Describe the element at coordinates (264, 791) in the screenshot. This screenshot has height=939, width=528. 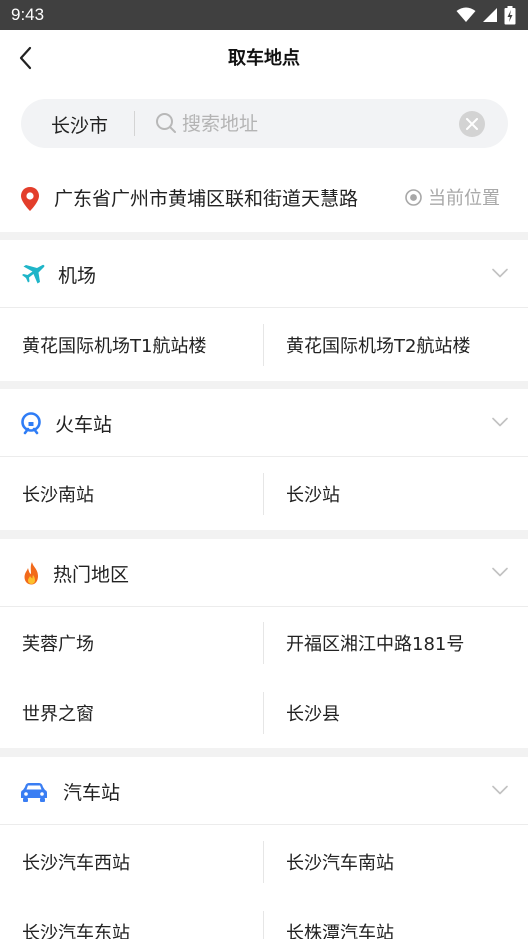
I see `section-header-bus: 汽车站` at that location.